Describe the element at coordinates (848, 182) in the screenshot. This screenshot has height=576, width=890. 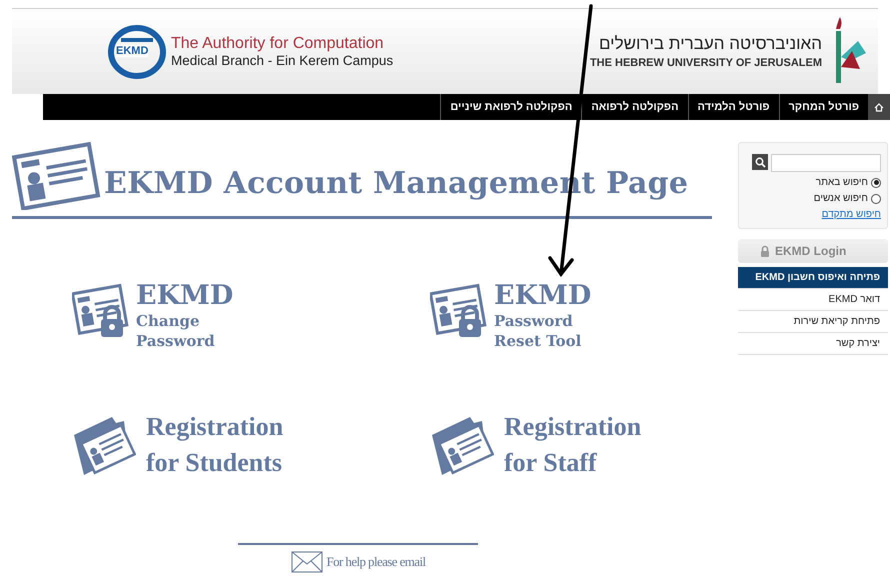
I see `search-option: חיפוש באתר` at that location.